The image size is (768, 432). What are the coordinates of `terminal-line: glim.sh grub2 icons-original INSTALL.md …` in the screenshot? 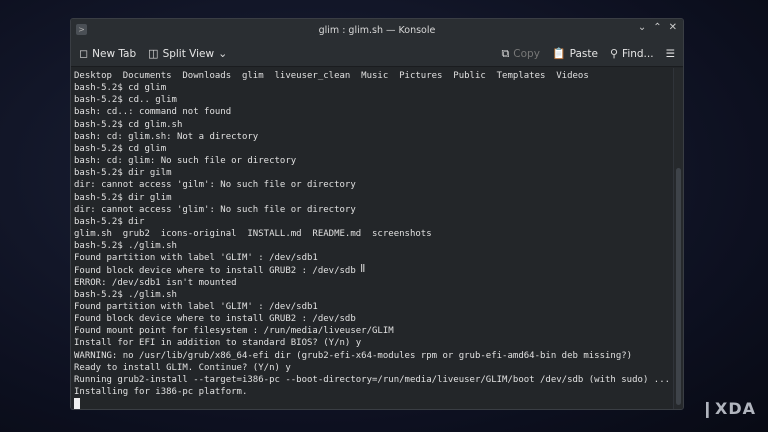 It's located at (253, 234).